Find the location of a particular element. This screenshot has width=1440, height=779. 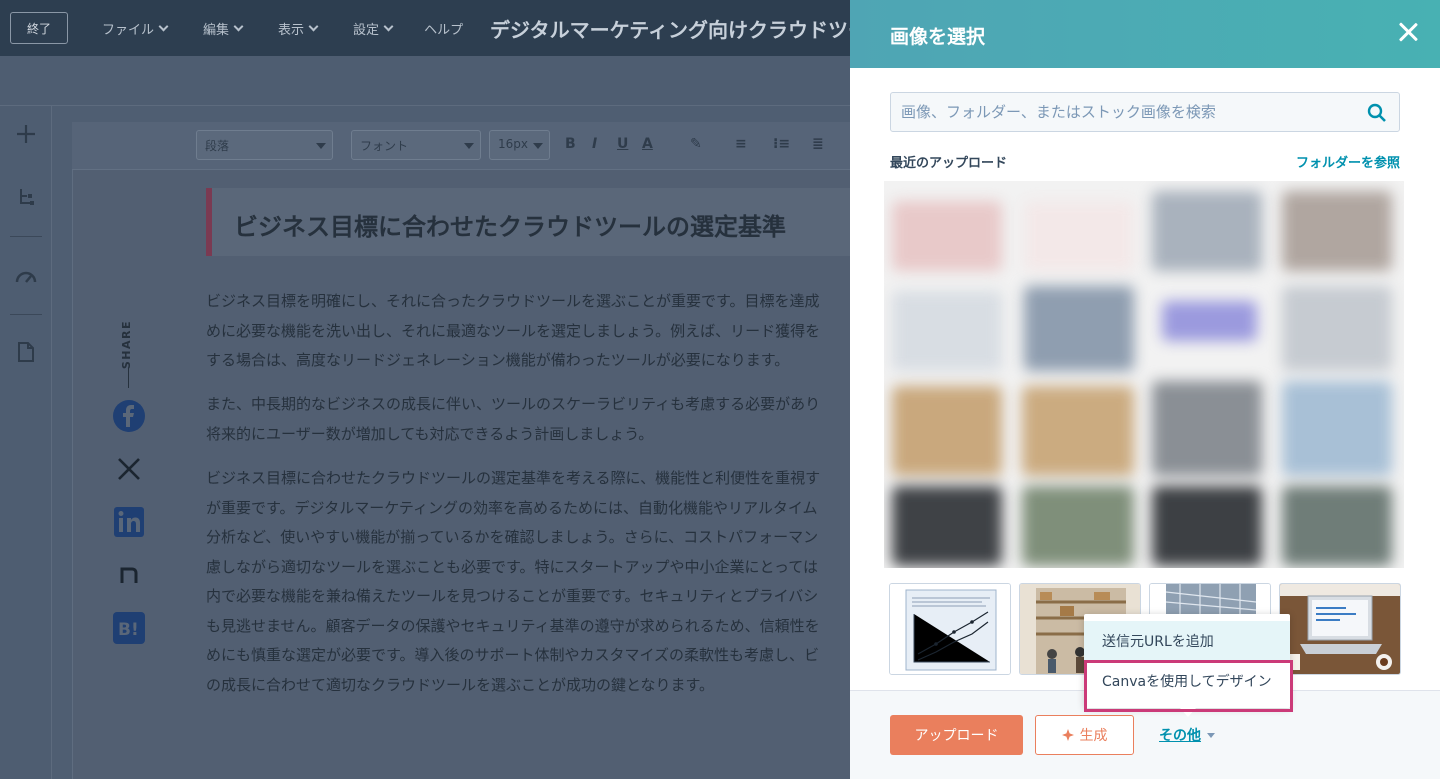

image-thumbnail-chart is located at coordinates (950, 629).